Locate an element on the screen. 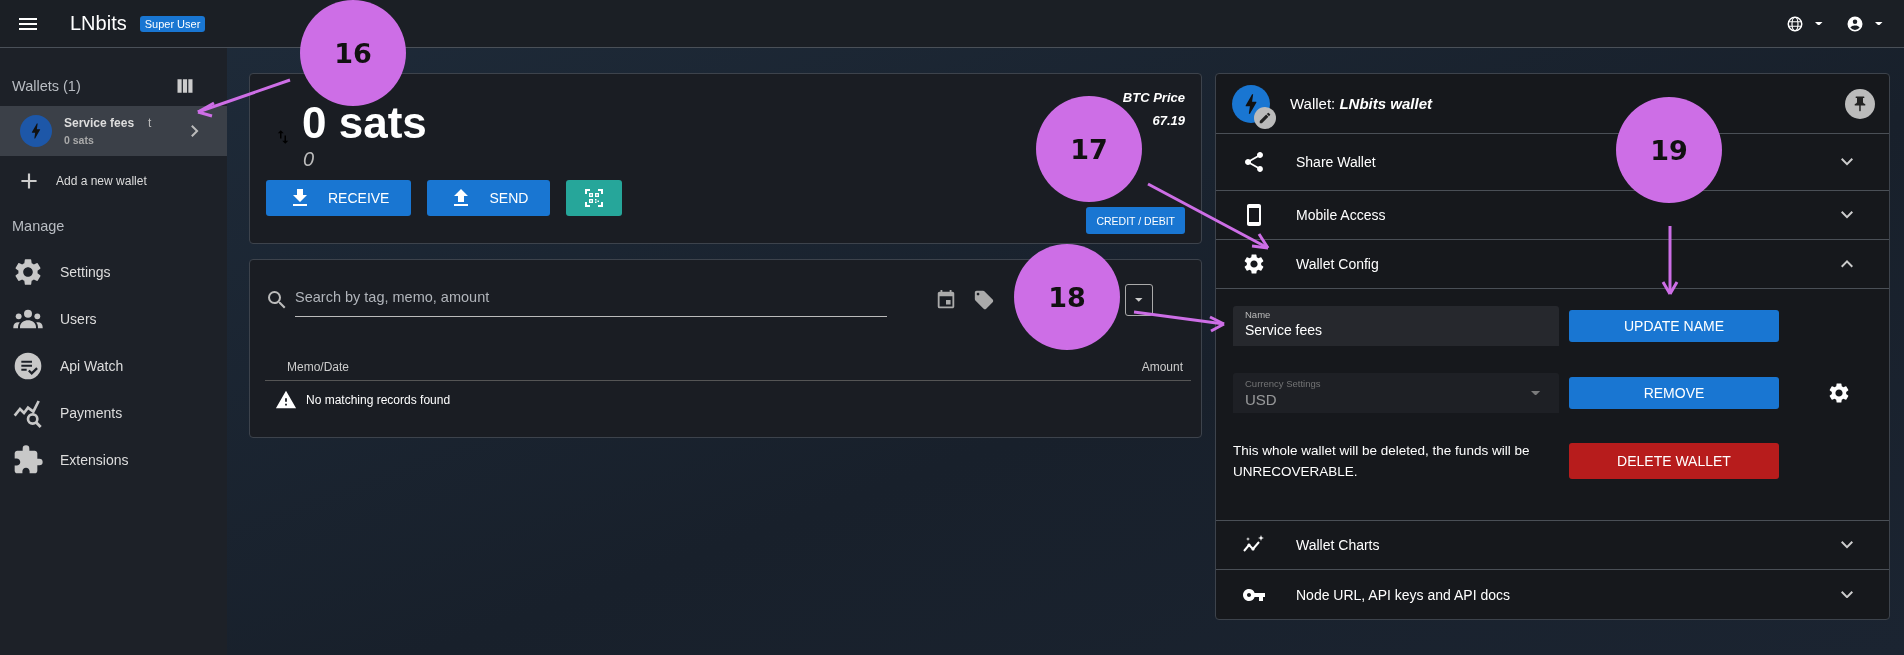  search-field: Search by tag, memo, amount is located at coordinates (591, 297).